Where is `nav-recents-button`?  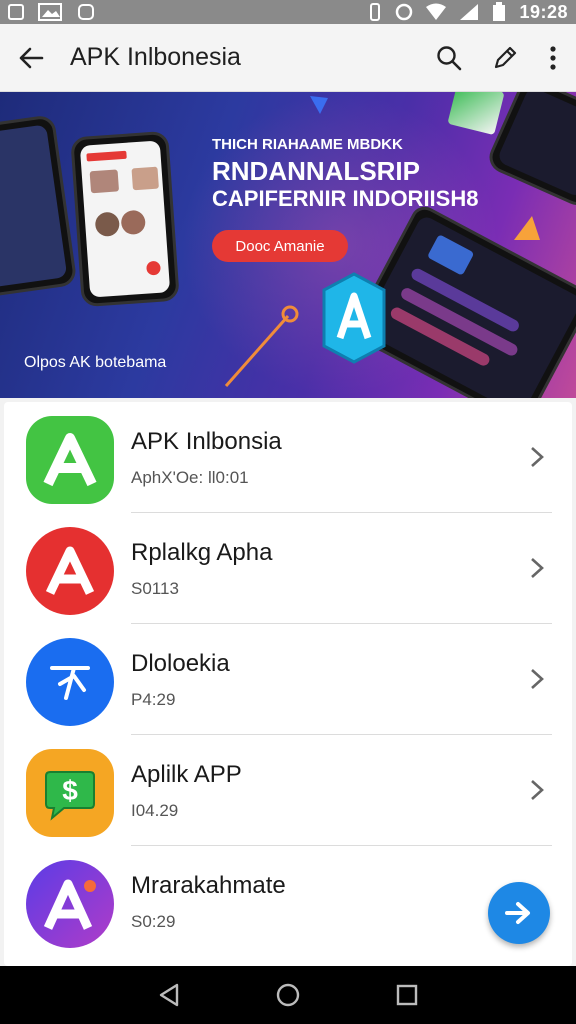
nav-recents-button is located at coordinates (407, 995).